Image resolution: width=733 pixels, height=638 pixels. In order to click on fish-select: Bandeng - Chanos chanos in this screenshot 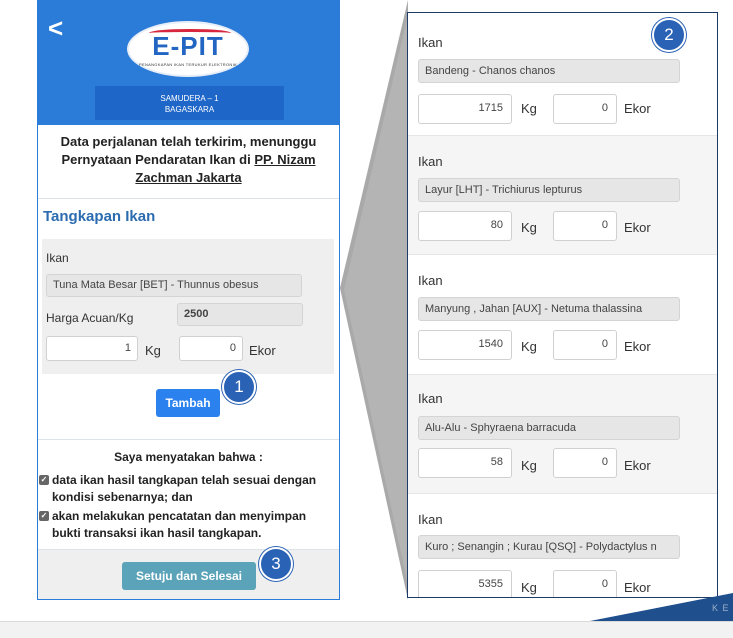, I will do `click(549, 71)`.